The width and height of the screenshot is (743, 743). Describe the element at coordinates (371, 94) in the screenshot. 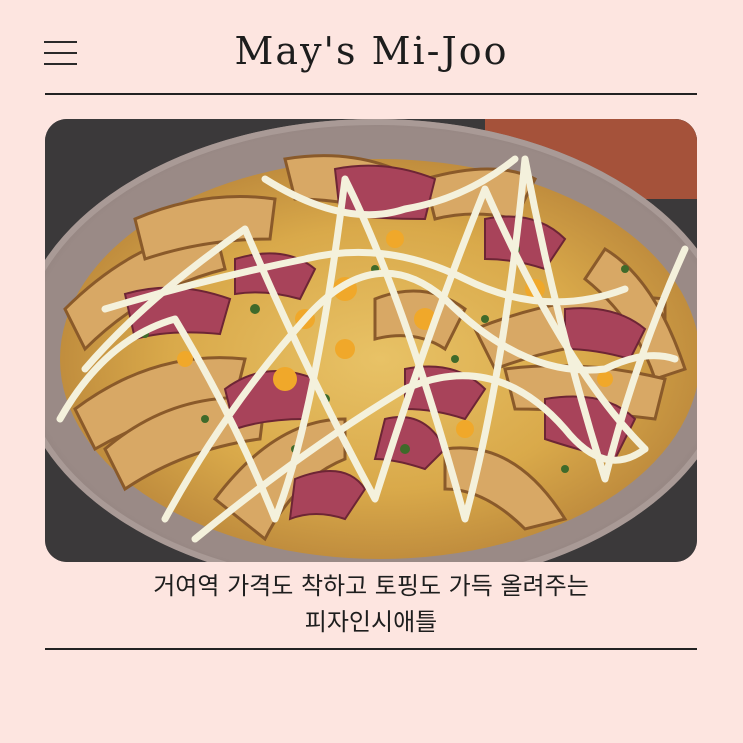

I see `header-divider` at that location.